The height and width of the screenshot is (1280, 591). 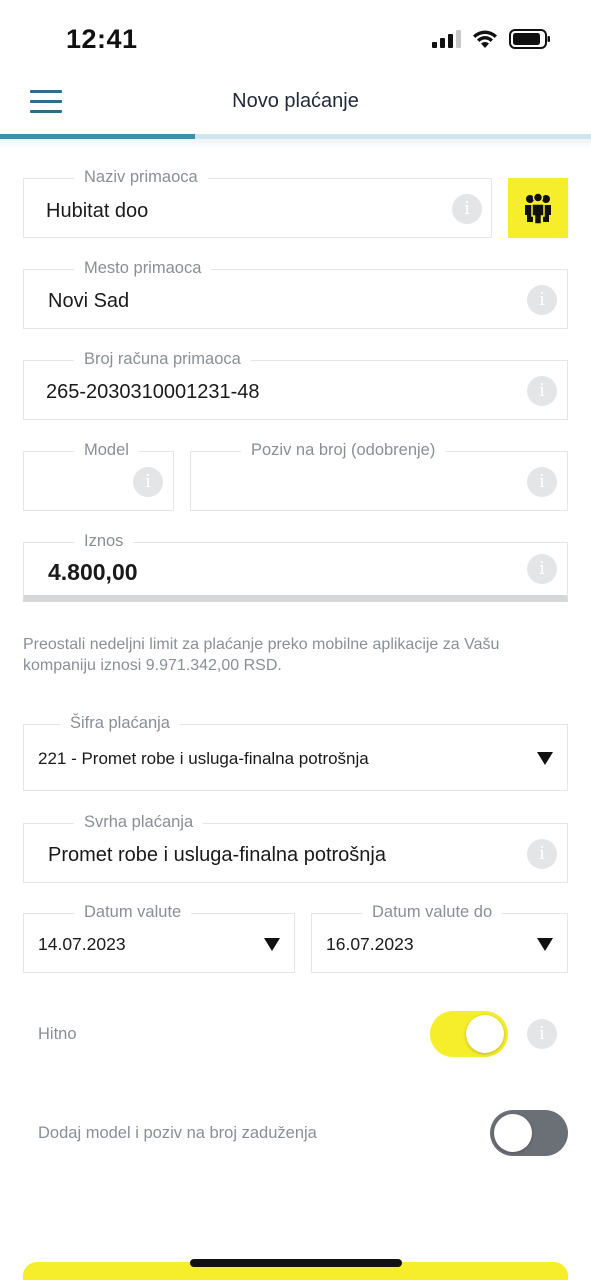 I want to click on page-title: Novo plaćanje, so click(x=295, y=101).